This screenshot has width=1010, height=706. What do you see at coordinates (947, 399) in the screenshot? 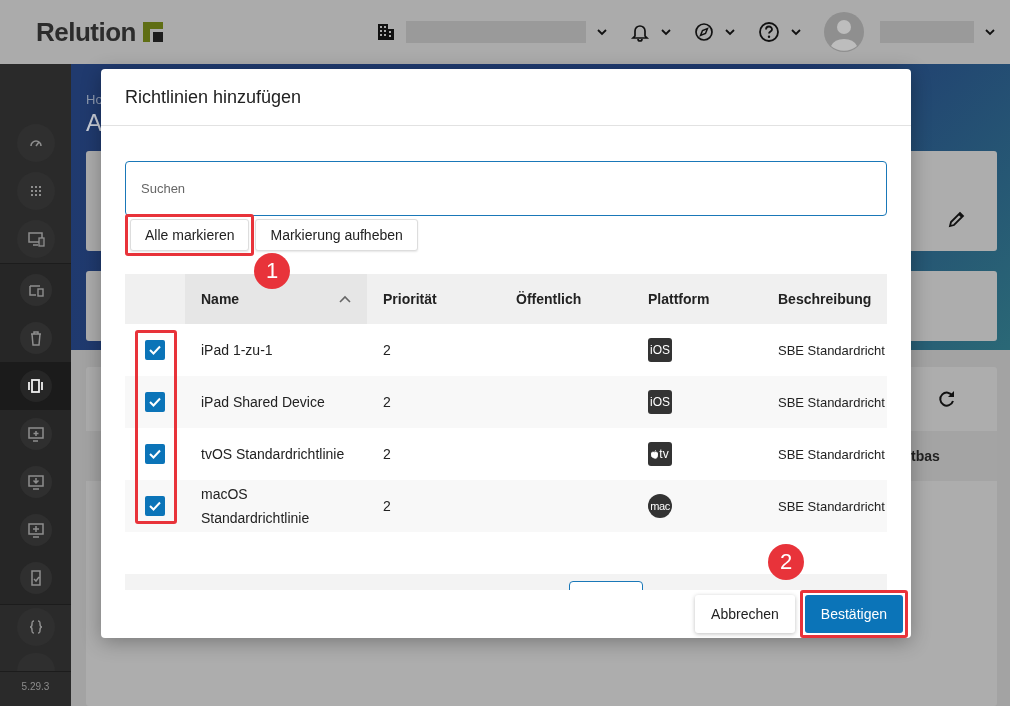
I see `refresh-icon` at bounding box center [947, 399].